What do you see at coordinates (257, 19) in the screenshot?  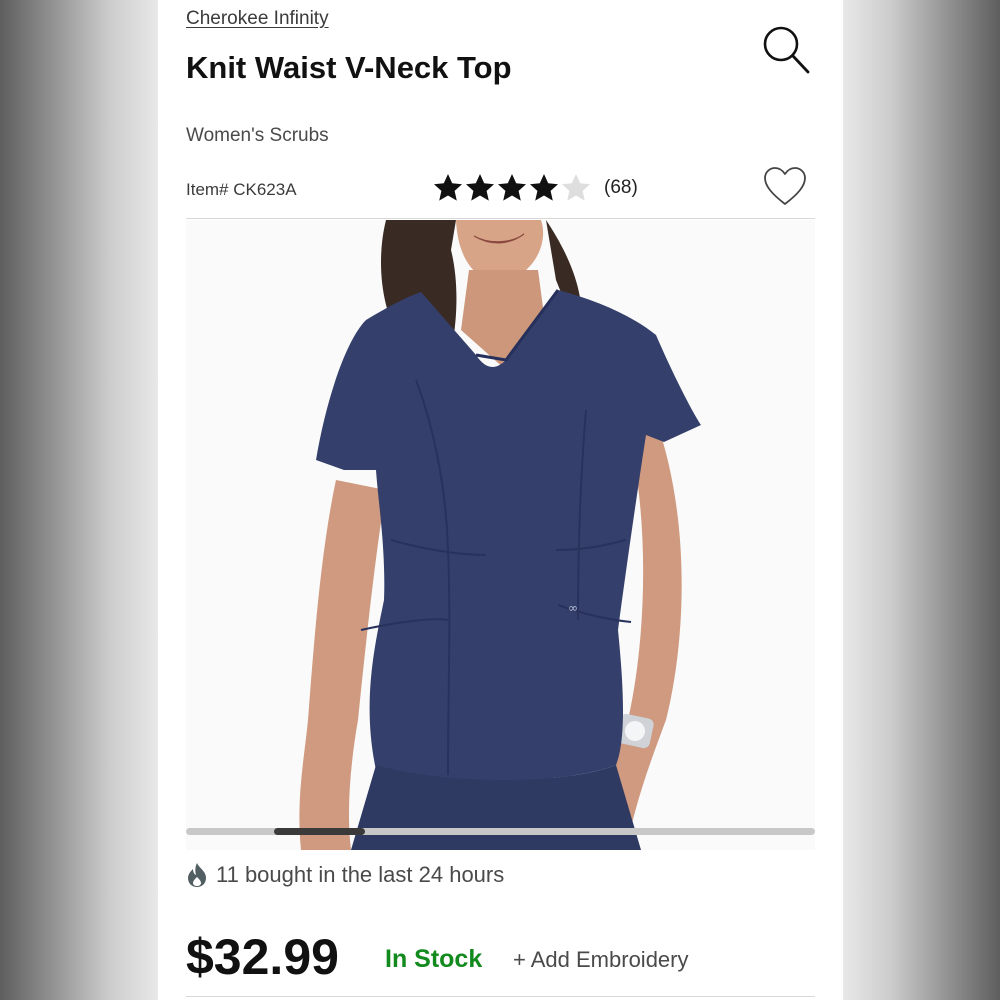 I see `brand-link: Cherokee Infinity` at bounding box center [257, 19].